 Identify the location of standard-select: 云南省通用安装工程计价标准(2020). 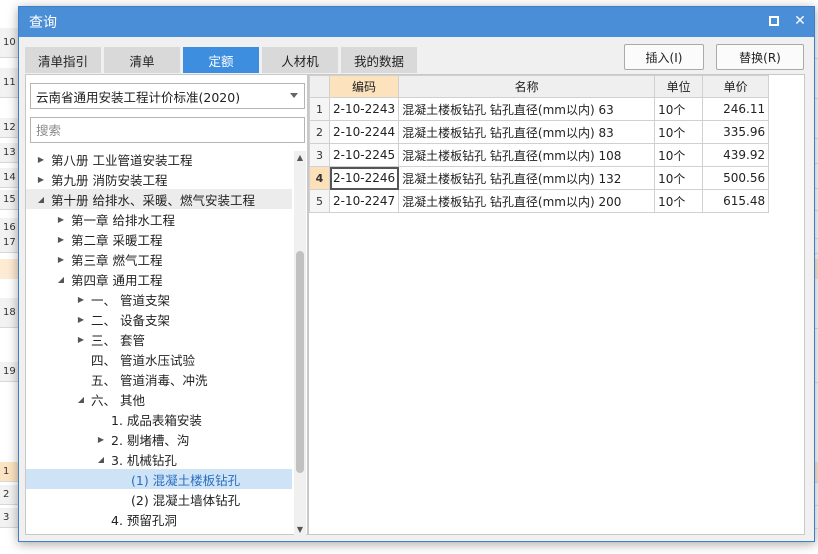
(167, 96).